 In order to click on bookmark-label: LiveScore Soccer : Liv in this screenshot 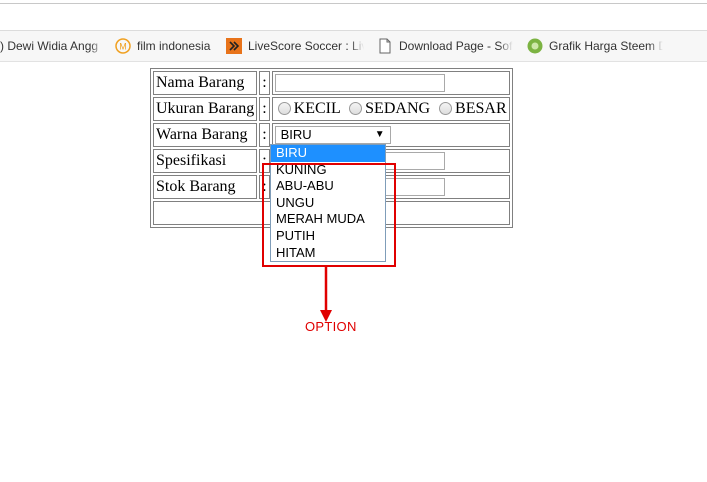, I will do `click(306, 46)`.